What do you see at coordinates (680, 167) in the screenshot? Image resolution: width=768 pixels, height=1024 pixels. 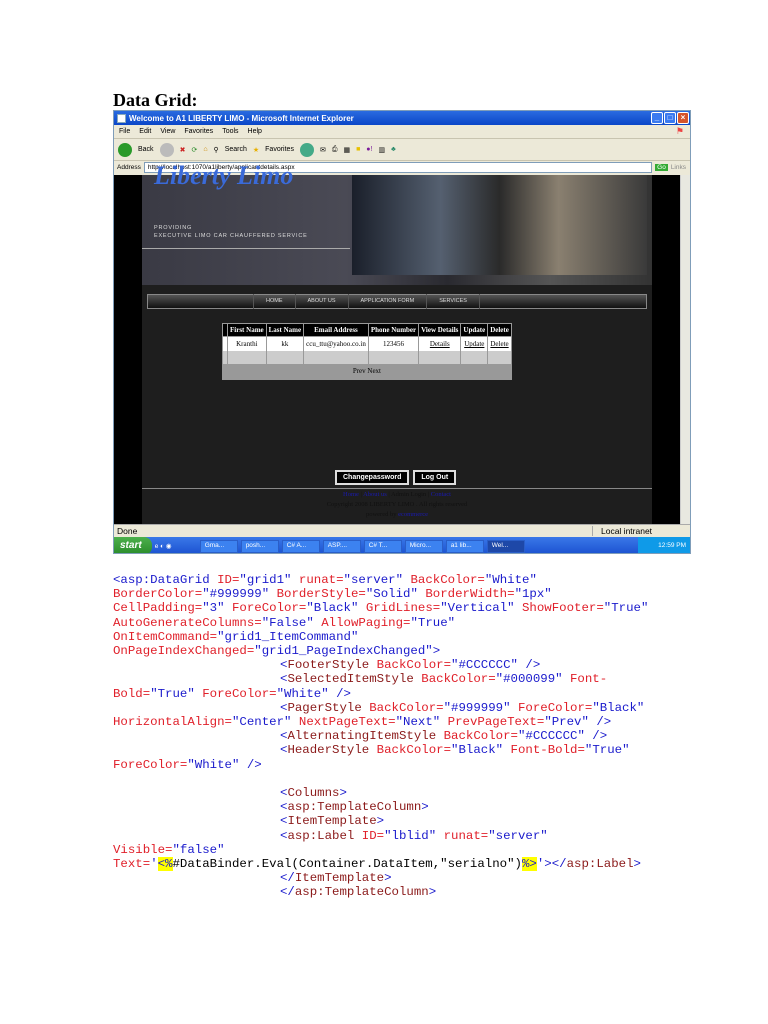 I see `links-button: Links` at bounding box center [680, 167].